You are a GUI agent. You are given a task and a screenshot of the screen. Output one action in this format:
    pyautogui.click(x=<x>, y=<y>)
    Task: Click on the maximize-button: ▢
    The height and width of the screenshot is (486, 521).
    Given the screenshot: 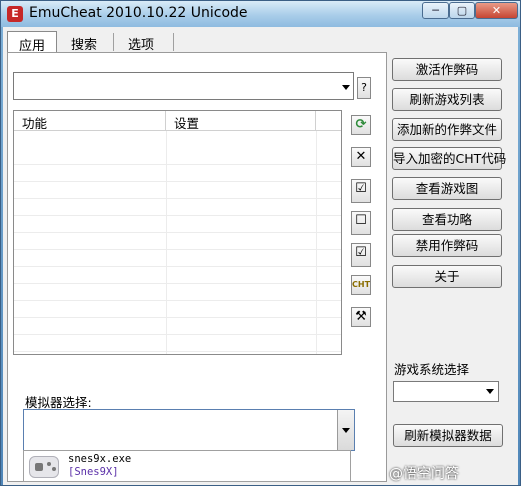 What is the action you would take?
    pyautogui.click(x=462, y=10)
    